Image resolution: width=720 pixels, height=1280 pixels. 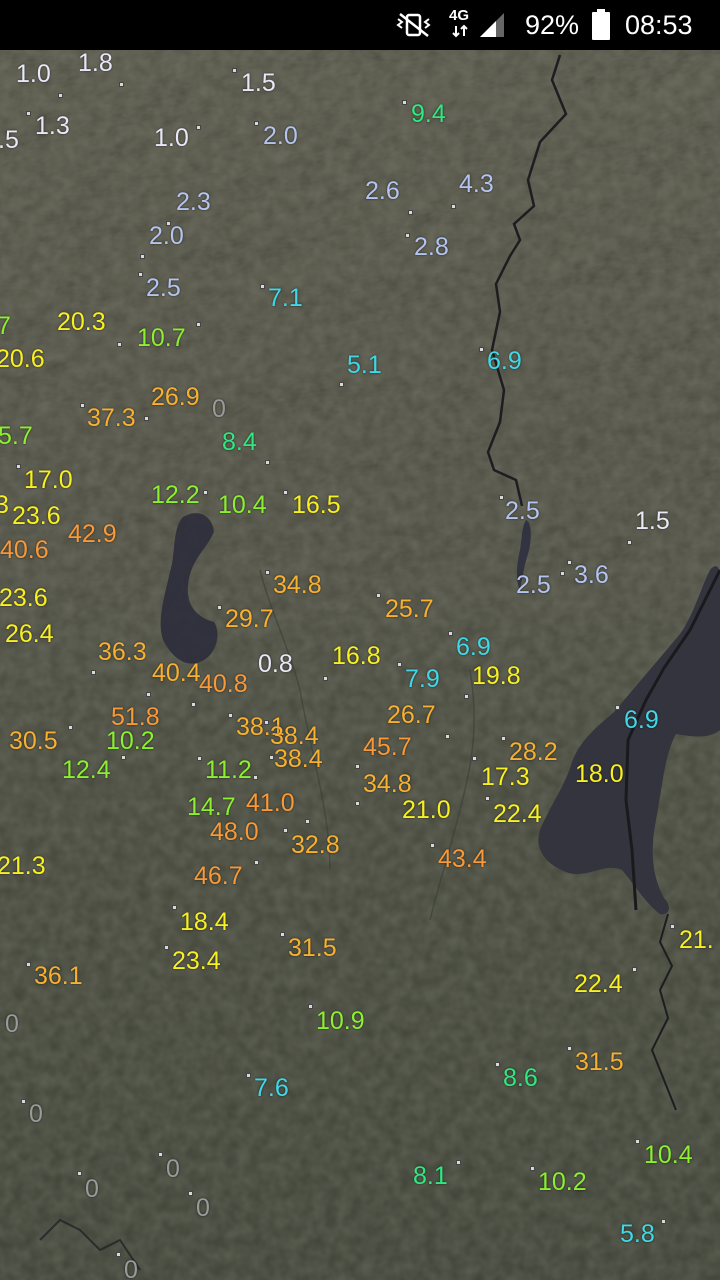 I want to click on observation-value: 12.4, so click(x=86, y=770).